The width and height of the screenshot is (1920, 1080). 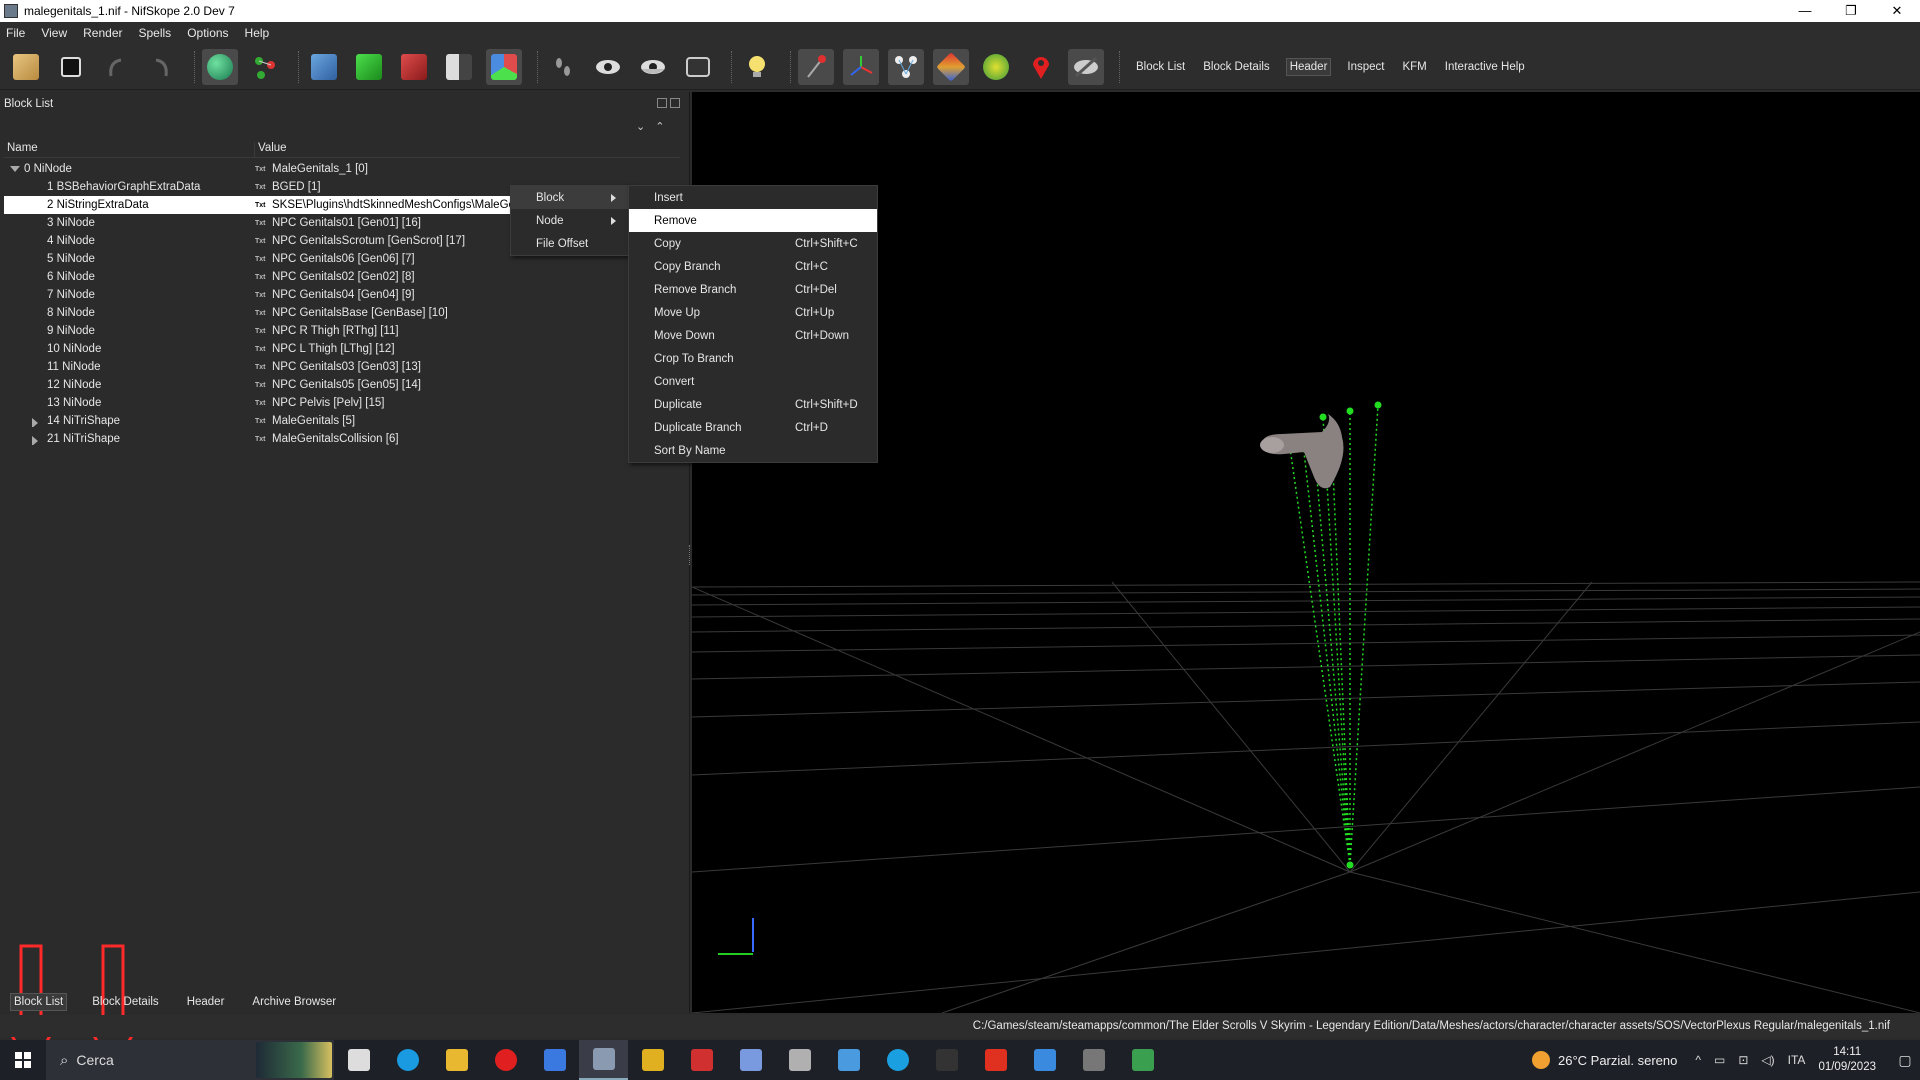 What do you see at coordinates (1604, 1060) in the screenshot?
I see `weather-widget: 26°C Parzial. sereno` at bounding box center [1604, 1060].